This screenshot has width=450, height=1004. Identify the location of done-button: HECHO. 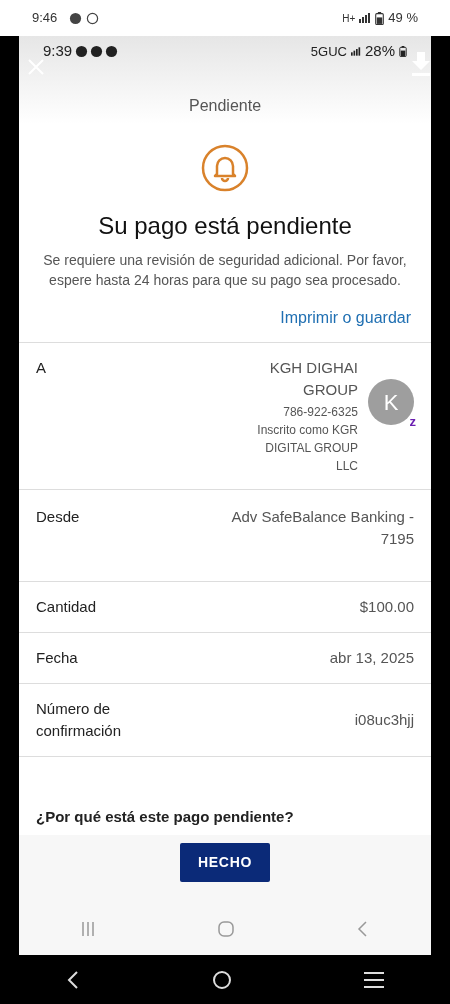
(225, 862).